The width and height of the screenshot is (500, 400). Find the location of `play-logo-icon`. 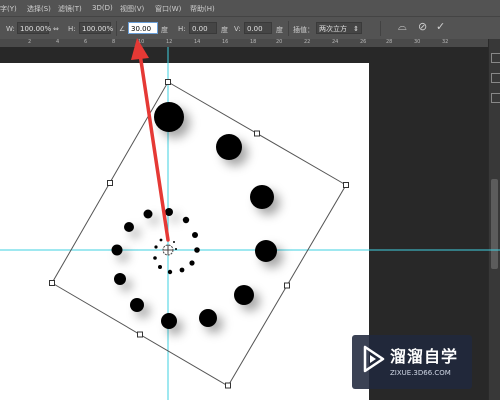

play-logo-icon is located at coordinates (374, 359).